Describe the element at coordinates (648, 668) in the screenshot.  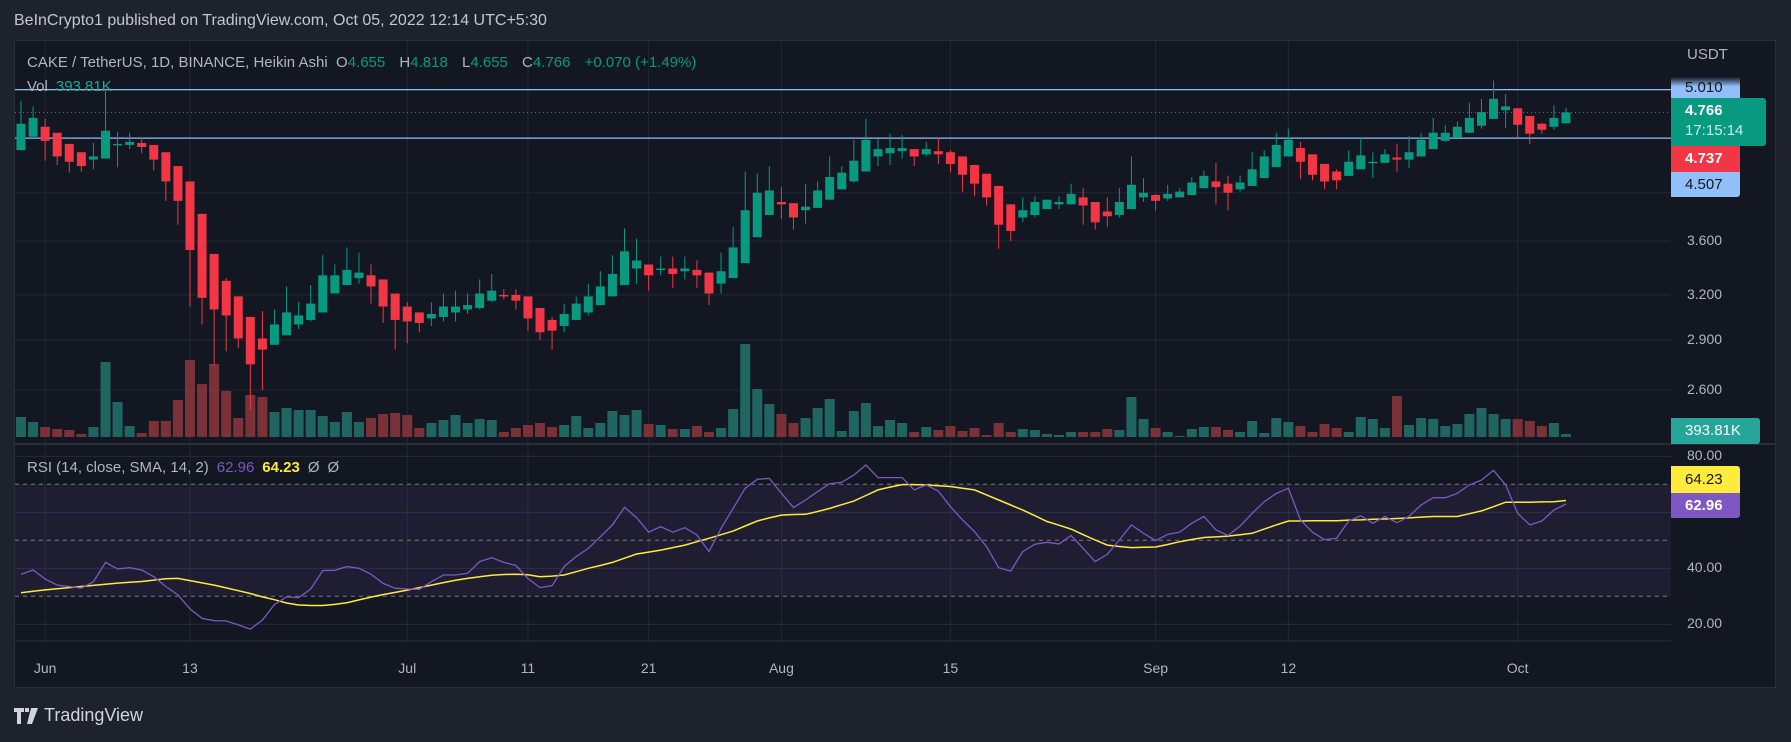
I see `time-label: 21` at that location.